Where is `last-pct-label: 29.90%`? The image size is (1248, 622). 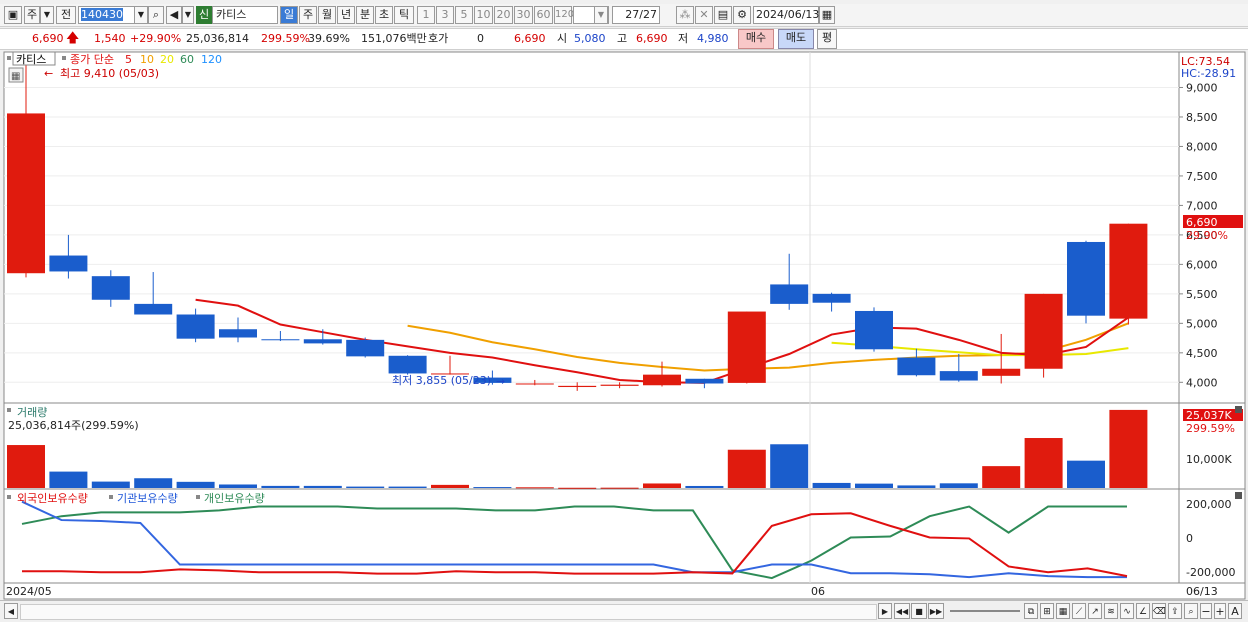 last-pct-label: 29.90% is located at coordinates (1207, 235).